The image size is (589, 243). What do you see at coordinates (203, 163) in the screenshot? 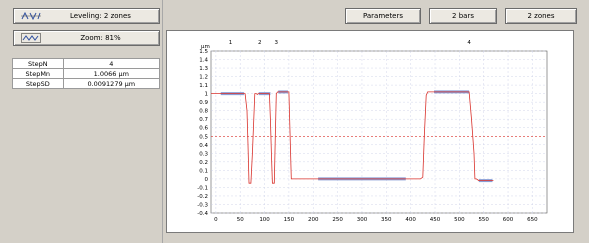
I see `y-tick-label: 0.2` at bounding box center [203, 163].